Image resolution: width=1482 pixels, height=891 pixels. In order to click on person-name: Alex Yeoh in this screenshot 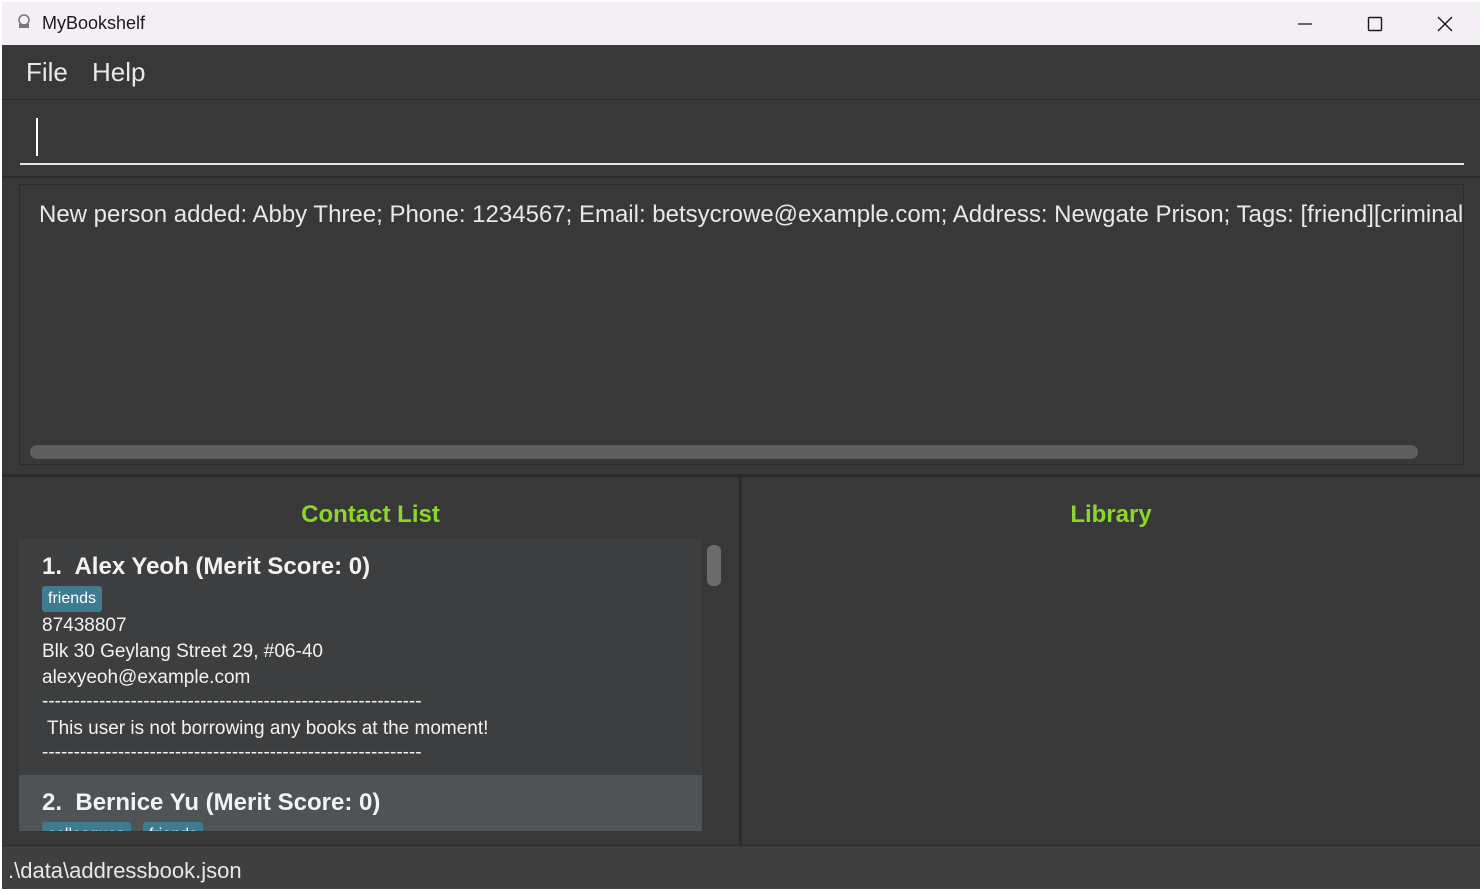, I will do `click(131, 566)`.